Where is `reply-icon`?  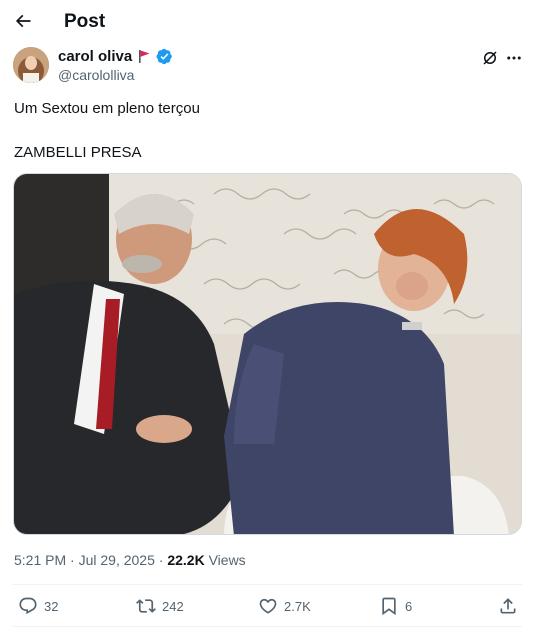 reply-icon is located at coordinates (28, 606).